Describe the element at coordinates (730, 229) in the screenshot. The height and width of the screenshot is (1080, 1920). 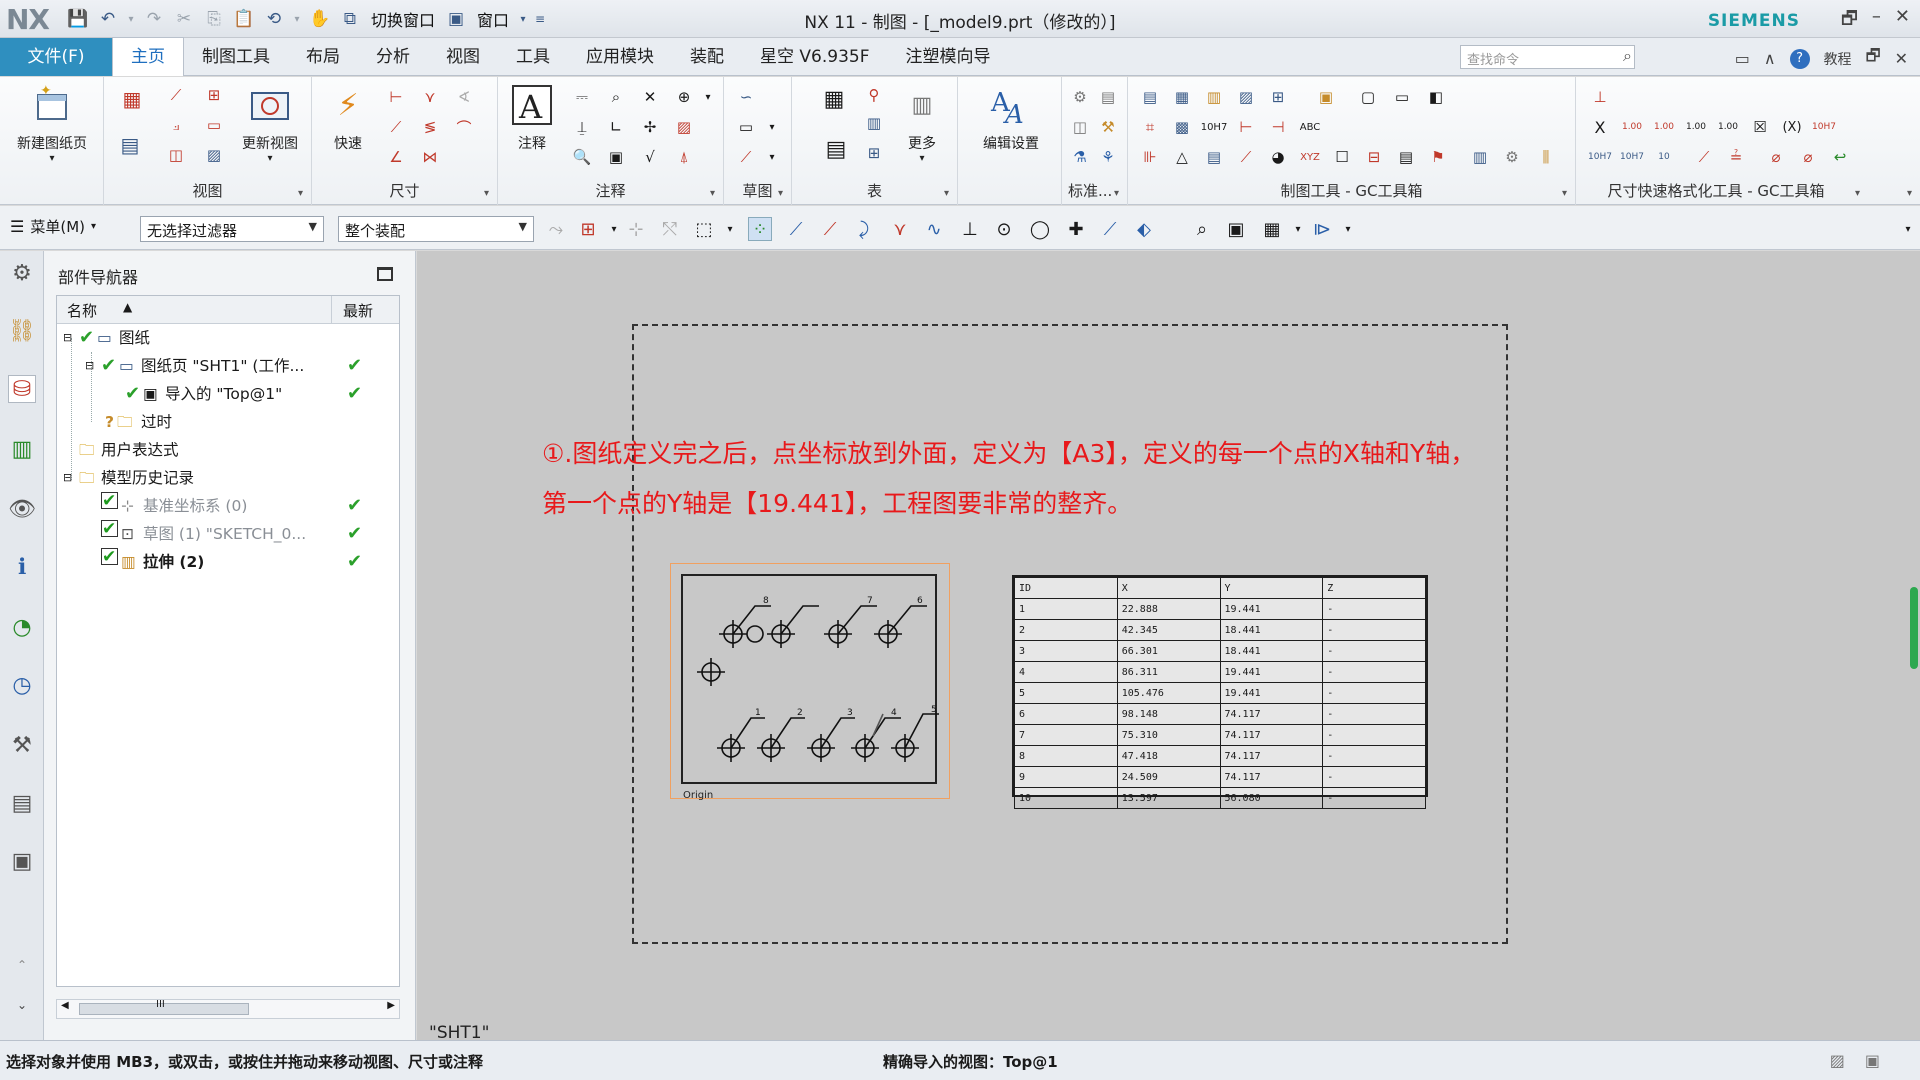
I see `select-rect-dropdown-icon: ▾` at that location.